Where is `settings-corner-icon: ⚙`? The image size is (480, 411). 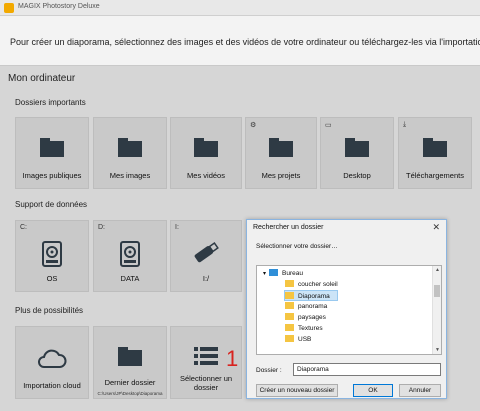
settings-corner-icon: ⚙ is located at coordinates (253, 125).